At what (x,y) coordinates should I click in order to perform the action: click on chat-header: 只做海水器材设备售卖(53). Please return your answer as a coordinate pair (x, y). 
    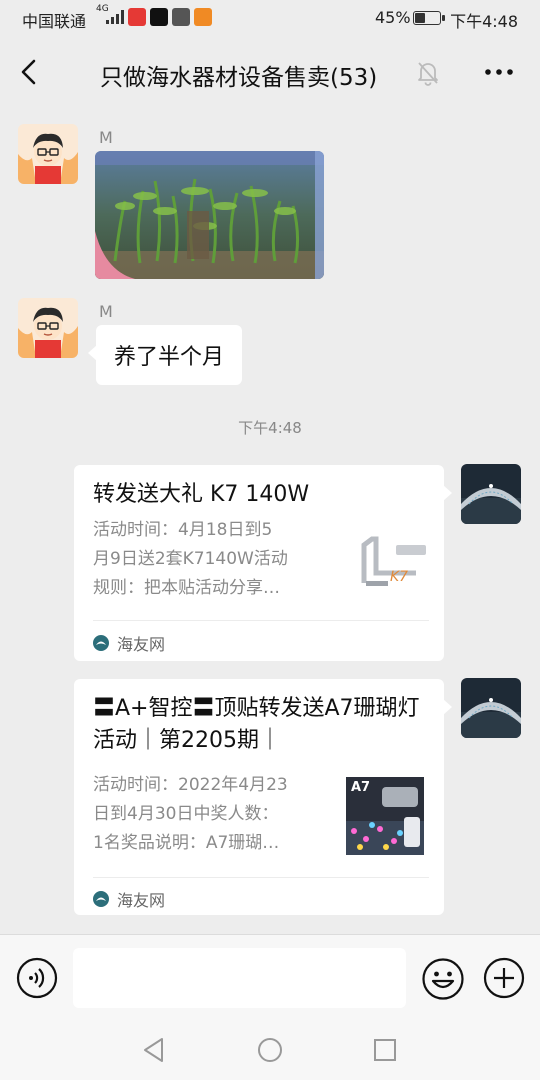
    Looking at the image, I should click on (270, 73).